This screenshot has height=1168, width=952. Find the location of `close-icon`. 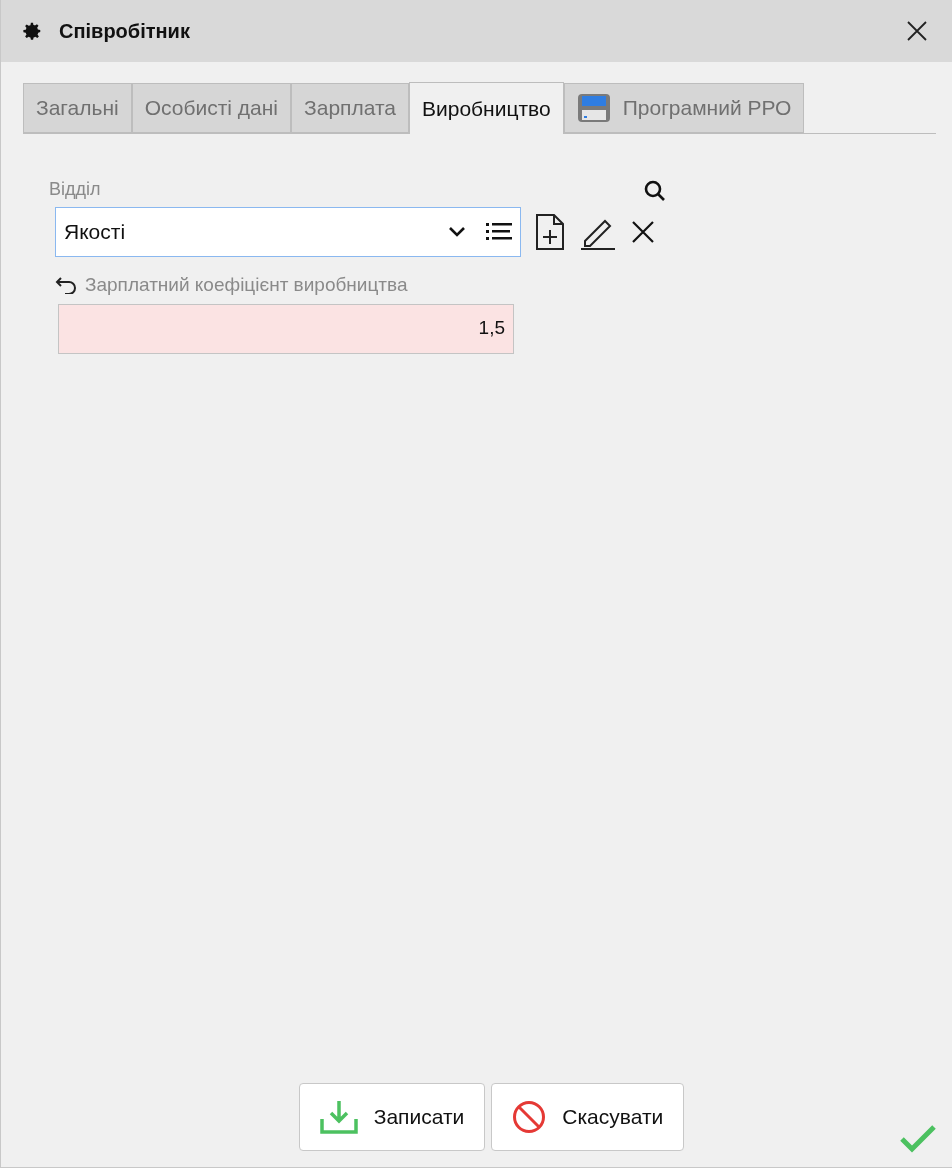

close-icon is located at coordinates (917, 31).